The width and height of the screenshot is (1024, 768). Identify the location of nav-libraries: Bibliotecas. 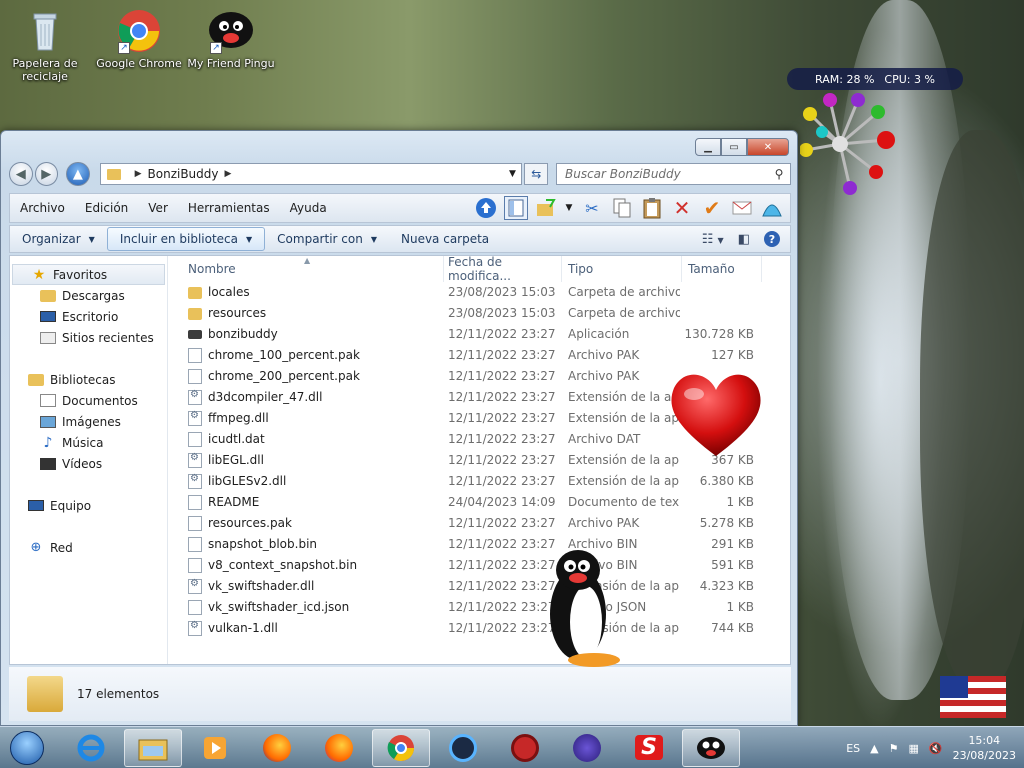
(88, 379).